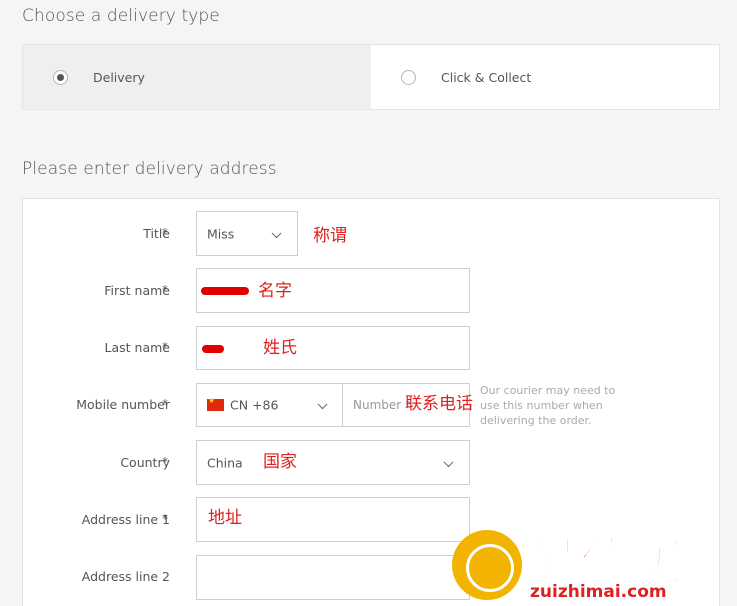 Image resolution: width=737 pixels, height=606 pixels. What do you see at coordinates (119, 77) in the screenshot?
I see `delivery-option-label: Delivery` at bounding box center [119, 77].